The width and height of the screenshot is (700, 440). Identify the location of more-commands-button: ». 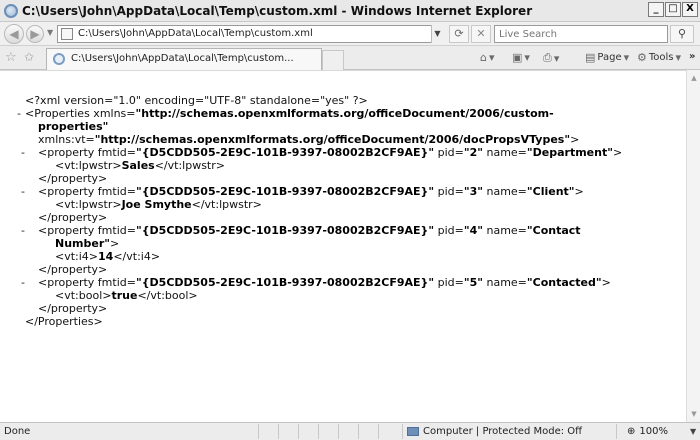
(692, 56).